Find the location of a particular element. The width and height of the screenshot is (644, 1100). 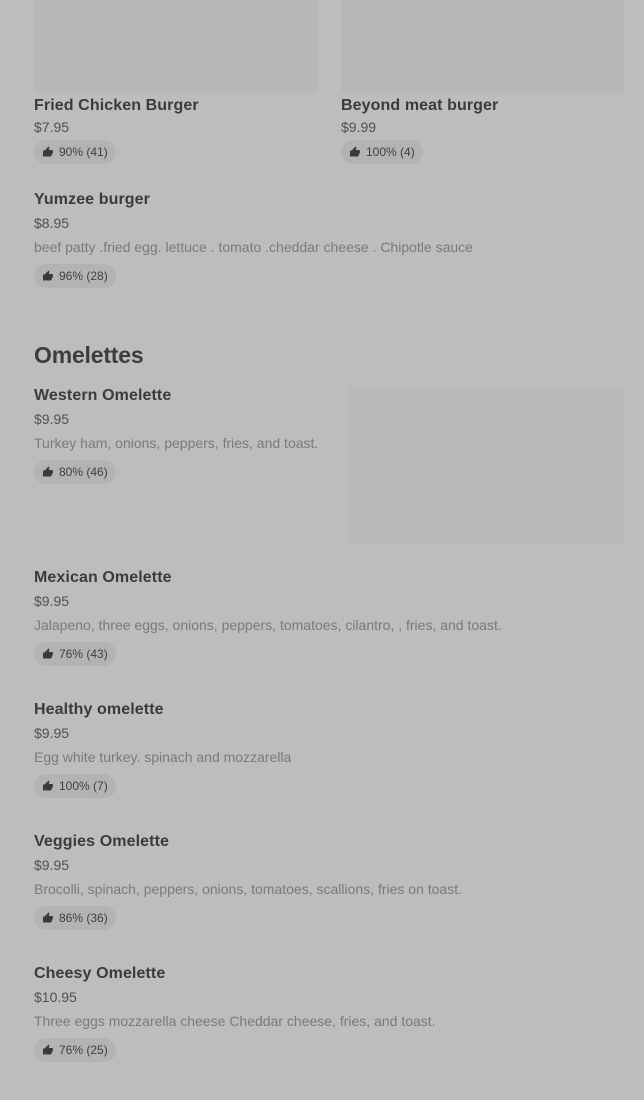

rating-badge: 76% (43) is located at coordinates (75, 654).